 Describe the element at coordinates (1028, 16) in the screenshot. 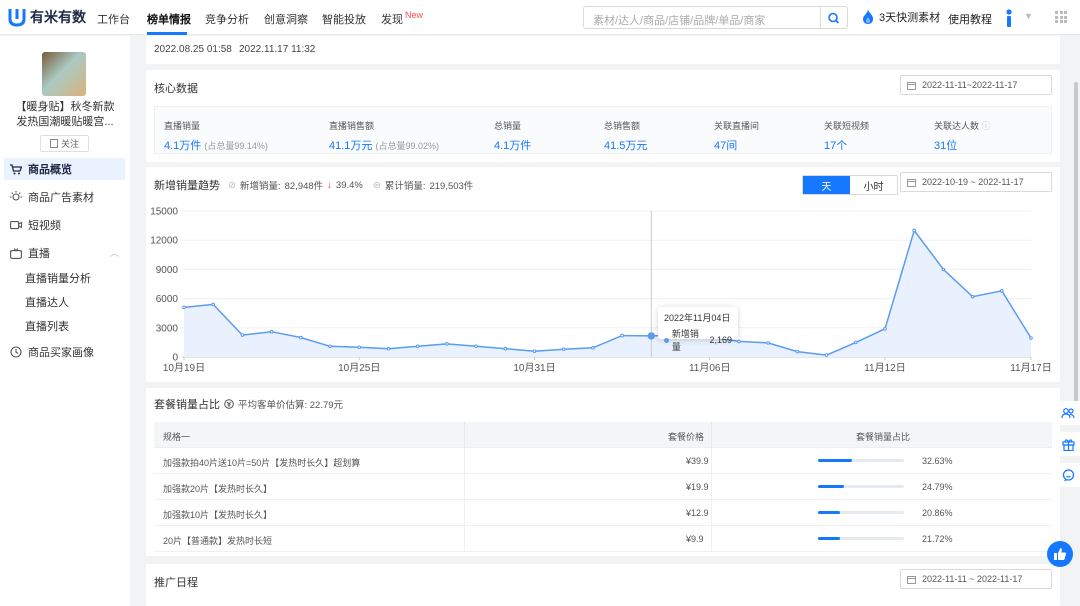

I see `chevron-down-icon: ▼` at that location.